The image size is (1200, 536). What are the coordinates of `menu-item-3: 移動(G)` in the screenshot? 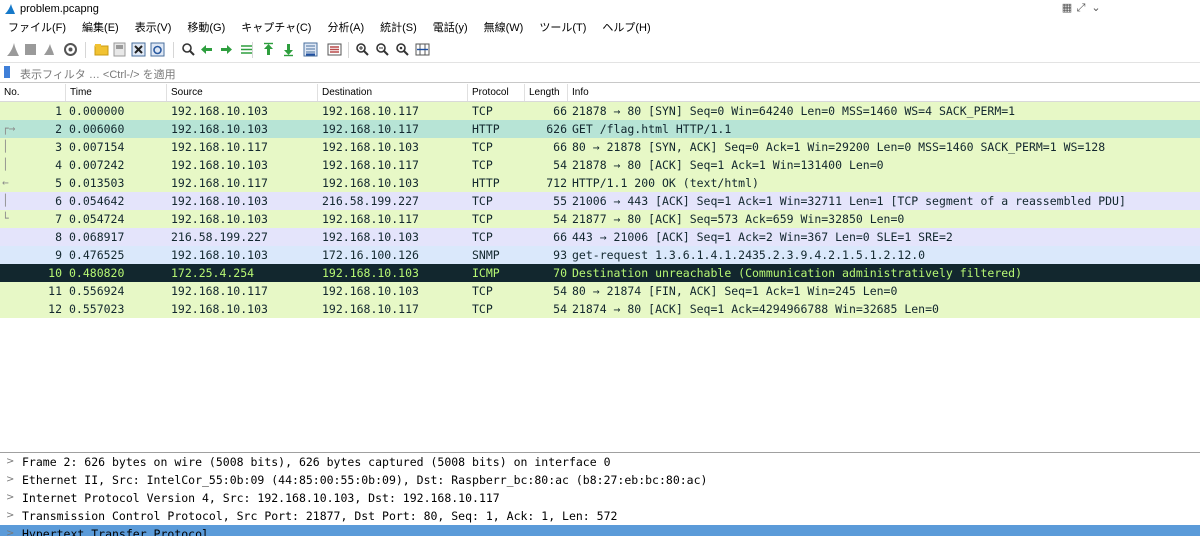 It's located at (206, 28).